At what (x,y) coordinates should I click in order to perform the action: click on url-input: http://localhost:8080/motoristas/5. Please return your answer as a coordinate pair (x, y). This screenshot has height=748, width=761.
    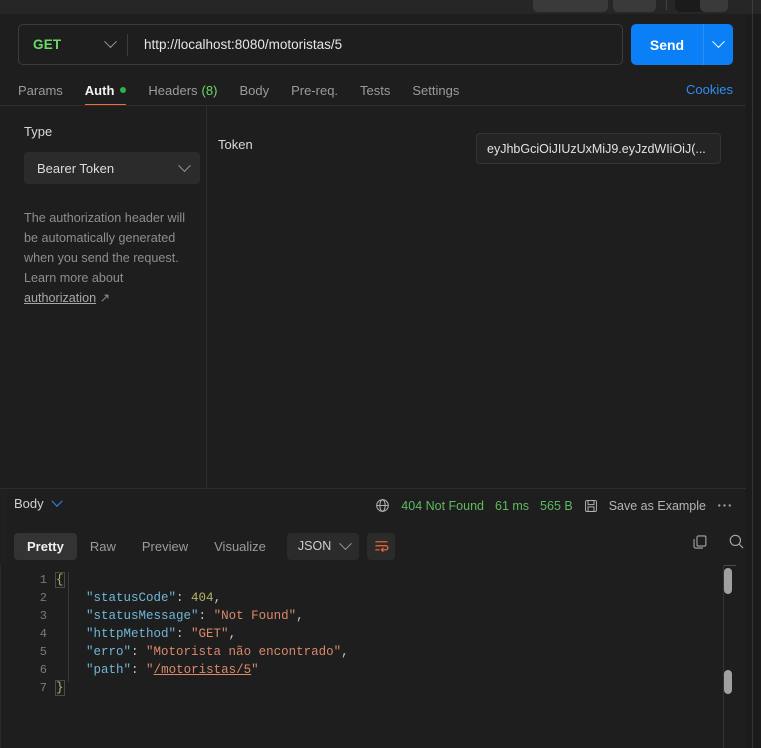
    Looking at the image, I should click on (375, 44).